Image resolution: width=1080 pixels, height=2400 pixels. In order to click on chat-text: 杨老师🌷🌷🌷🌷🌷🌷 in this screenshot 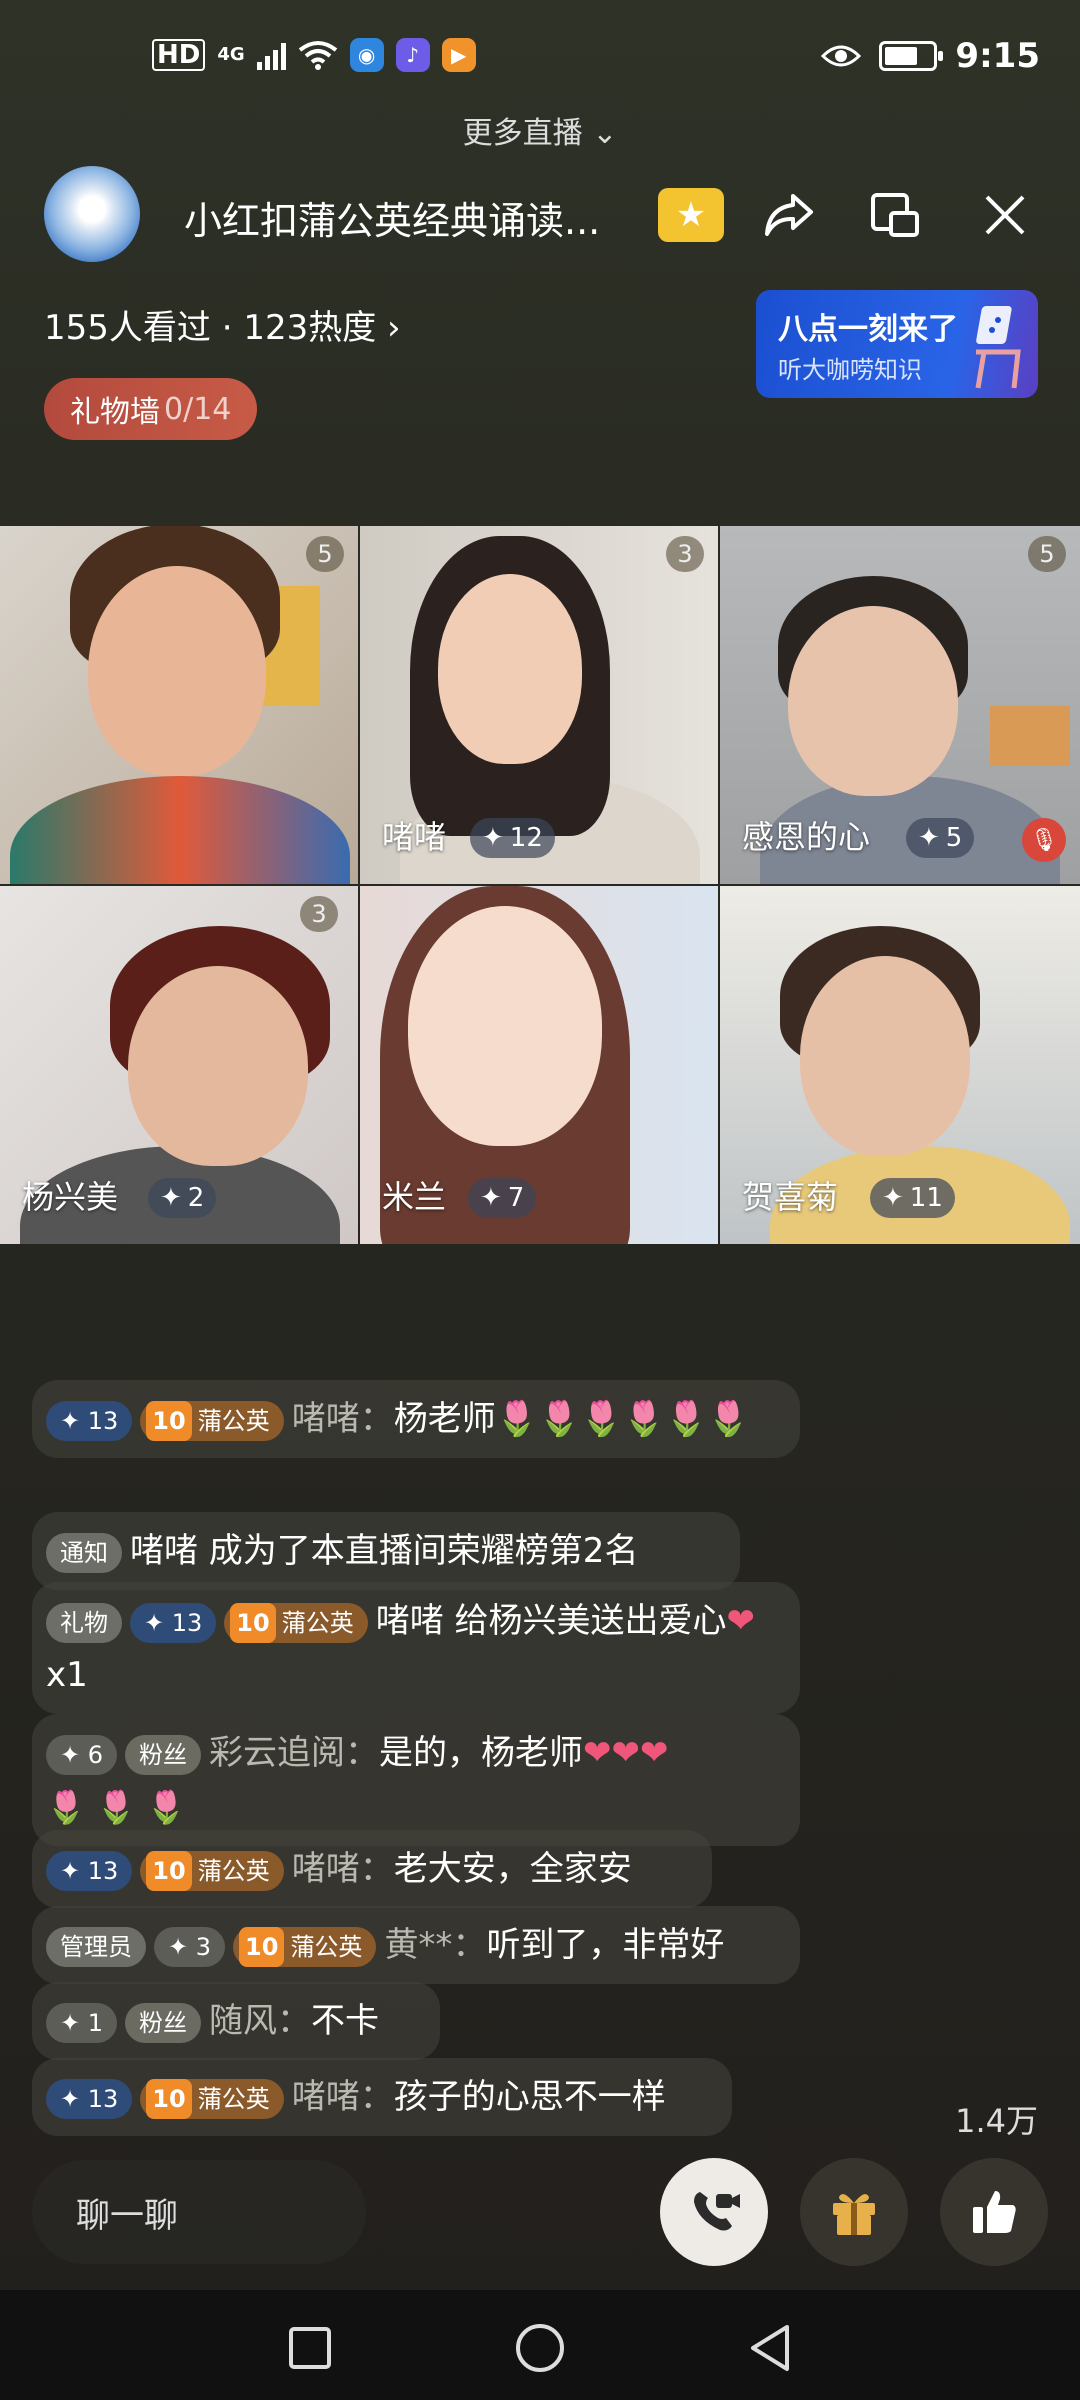, I will do `click(571, 1419)`.